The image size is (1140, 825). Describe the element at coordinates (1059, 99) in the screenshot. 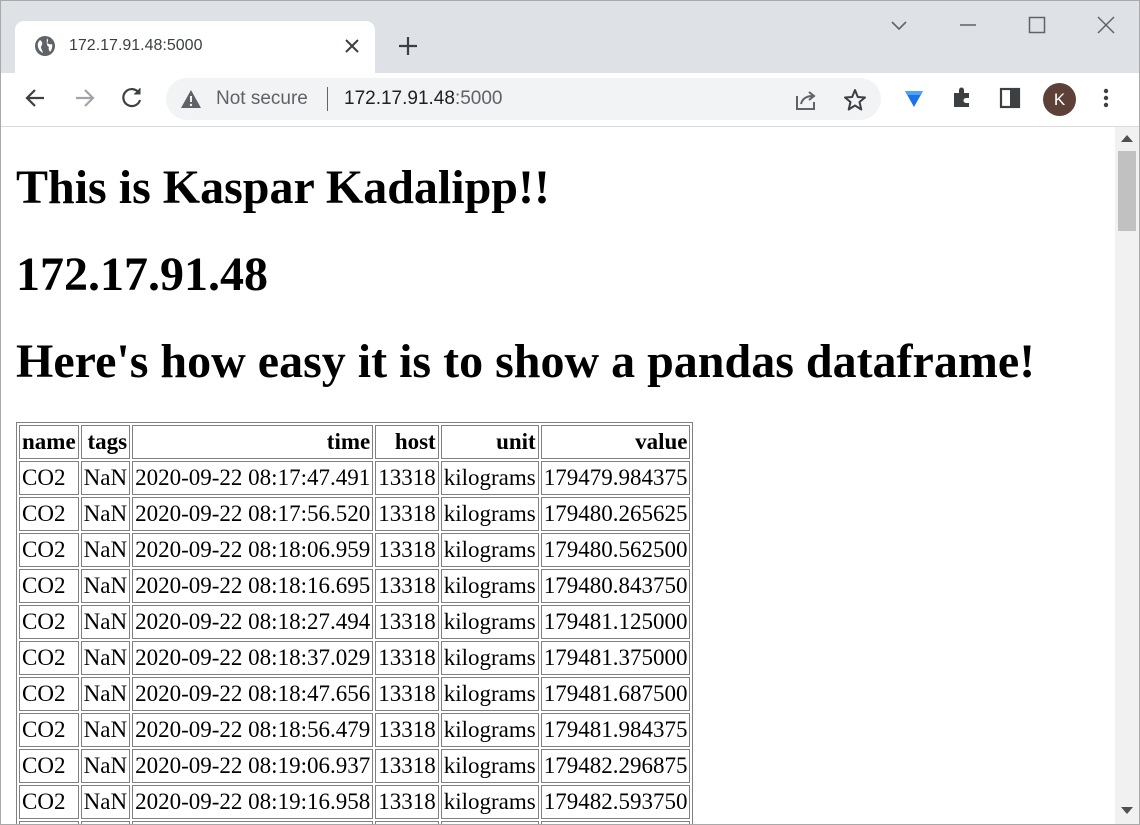

I see `profile-avatar: K` at that location.